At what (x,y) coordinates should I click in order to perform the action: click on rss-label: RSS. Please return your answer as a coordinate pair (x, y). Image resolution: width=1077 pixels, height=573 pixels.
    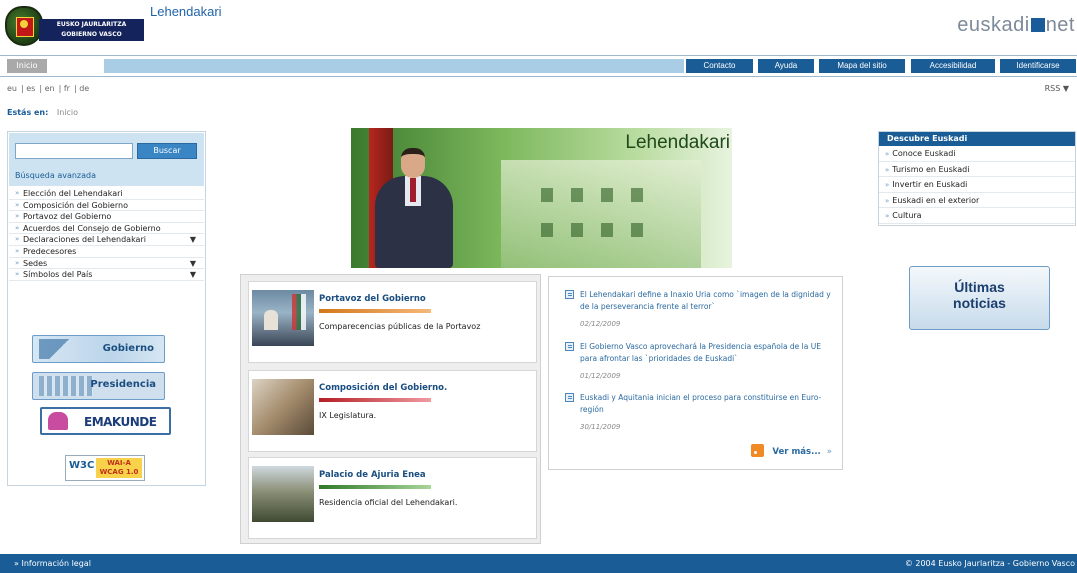
    Looking at the image, I should click on (1052, 88).